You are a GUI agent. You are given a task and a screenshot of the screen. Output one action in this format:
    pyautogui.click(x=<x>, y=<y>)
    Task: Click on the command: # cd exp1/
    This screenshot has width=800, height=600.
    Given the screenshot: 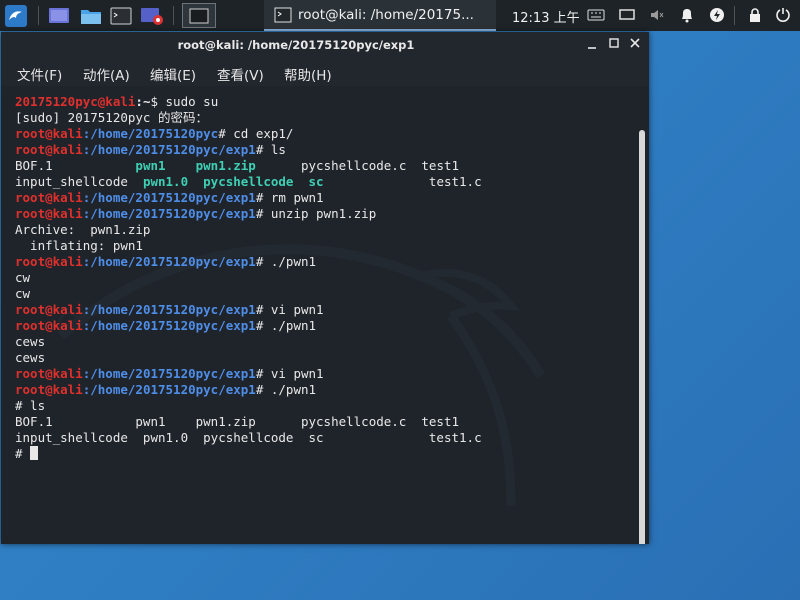 What is the action you would take?
    pyautogui.click(x=256, y=133)
    